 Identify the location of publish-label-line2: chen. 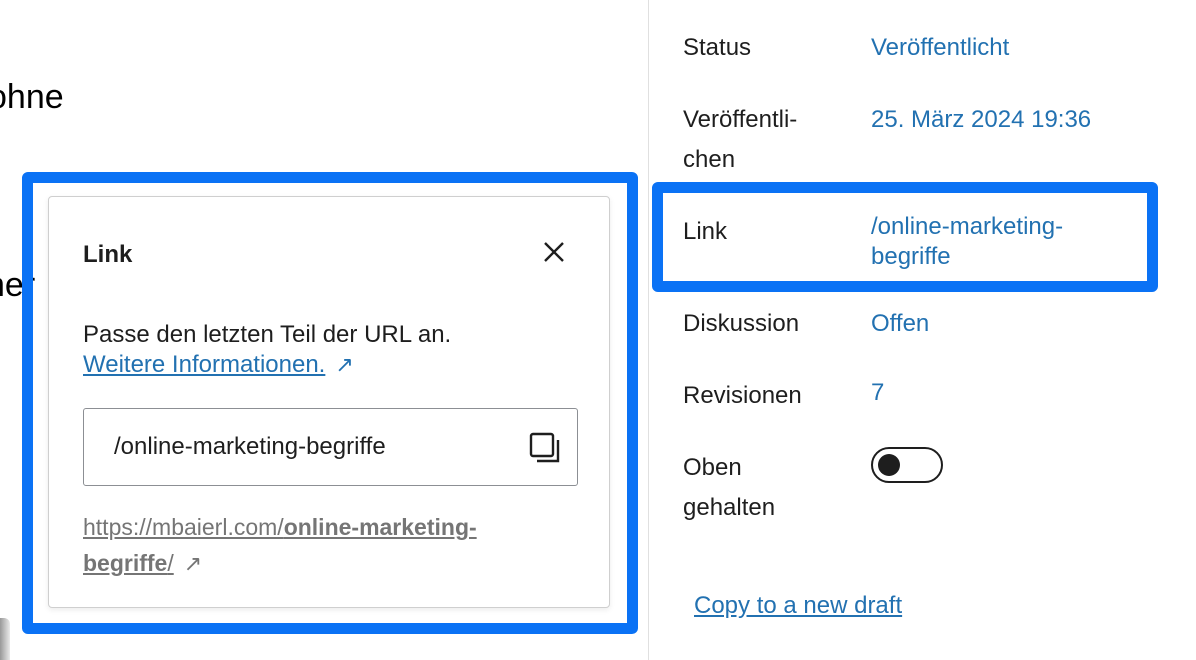
(709, 159).